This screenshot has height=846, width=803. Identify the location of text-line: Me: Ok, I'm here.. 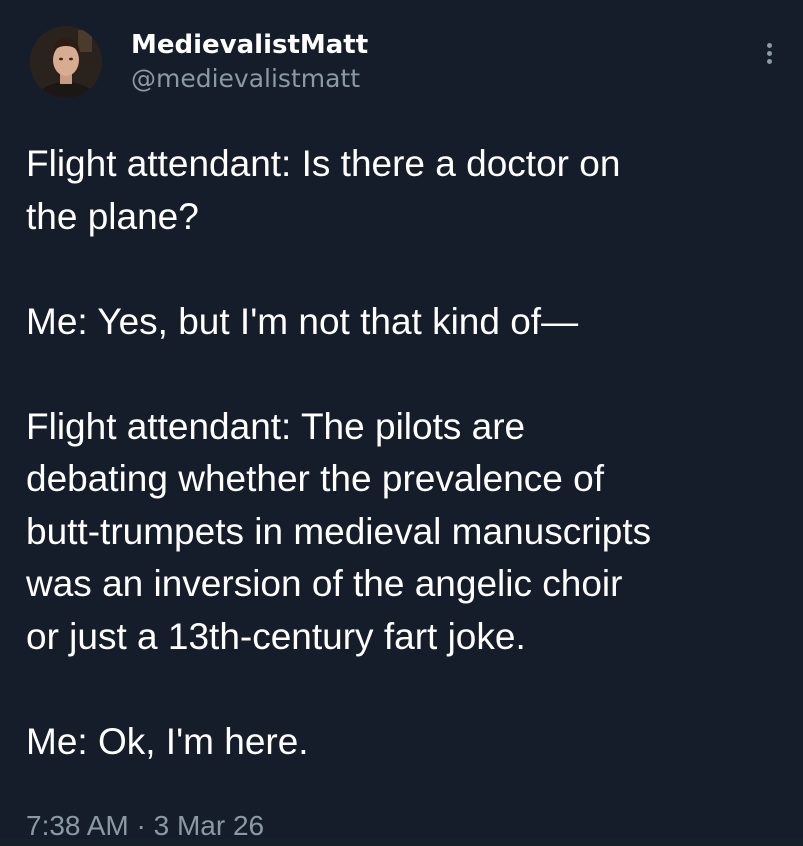
(167, 741).